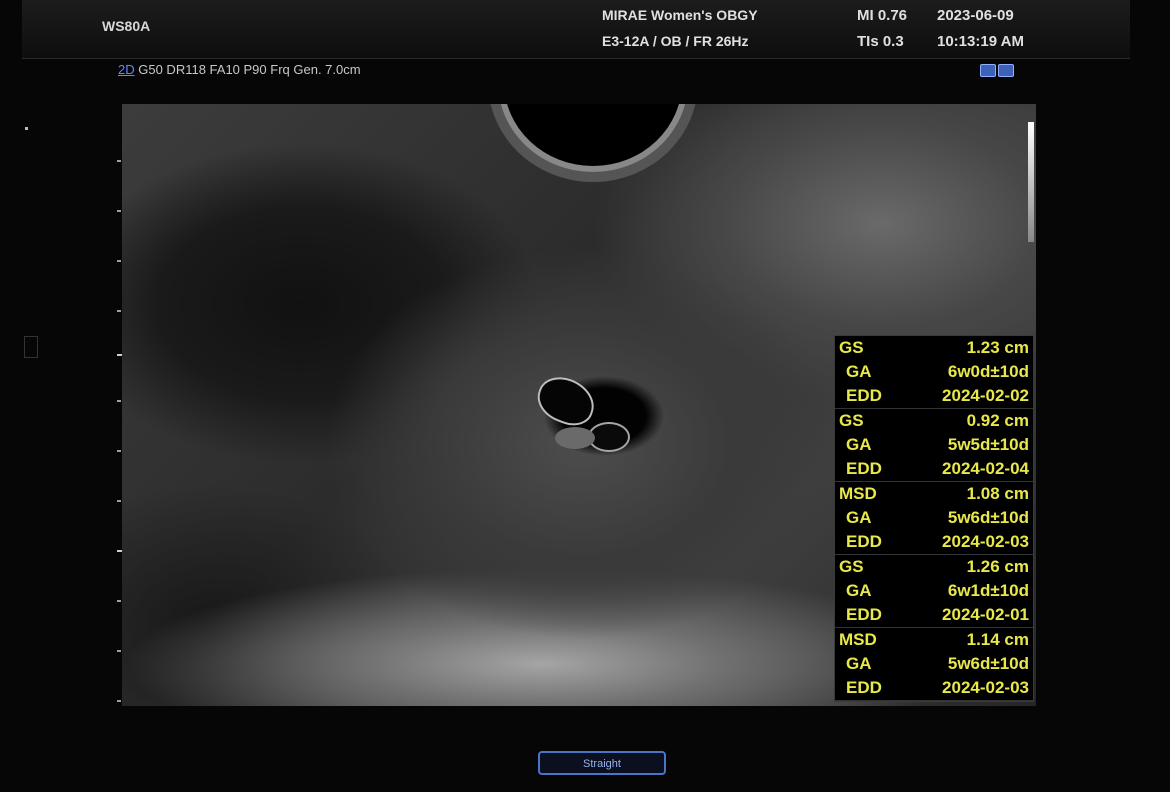 Image resolution: width=1170 pixels, height=792 pixels. Describe the element at coordinates (1031, 182) in the screenshot. I see `grayscale-bar` at that location.